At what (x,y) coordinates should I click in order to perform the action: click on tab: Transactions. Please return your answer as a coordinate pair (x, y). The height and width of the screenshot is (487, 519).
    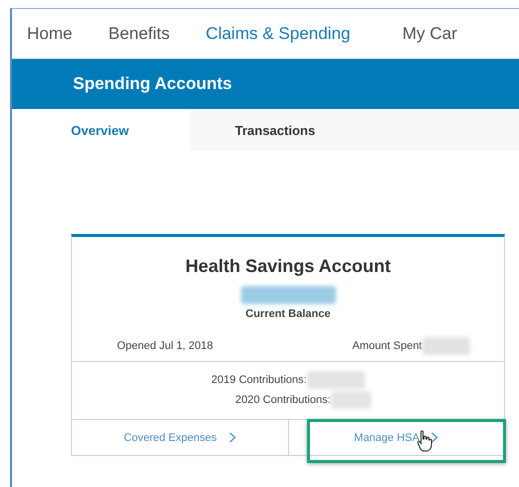
    Looking at the image, I should click on (272, 130).